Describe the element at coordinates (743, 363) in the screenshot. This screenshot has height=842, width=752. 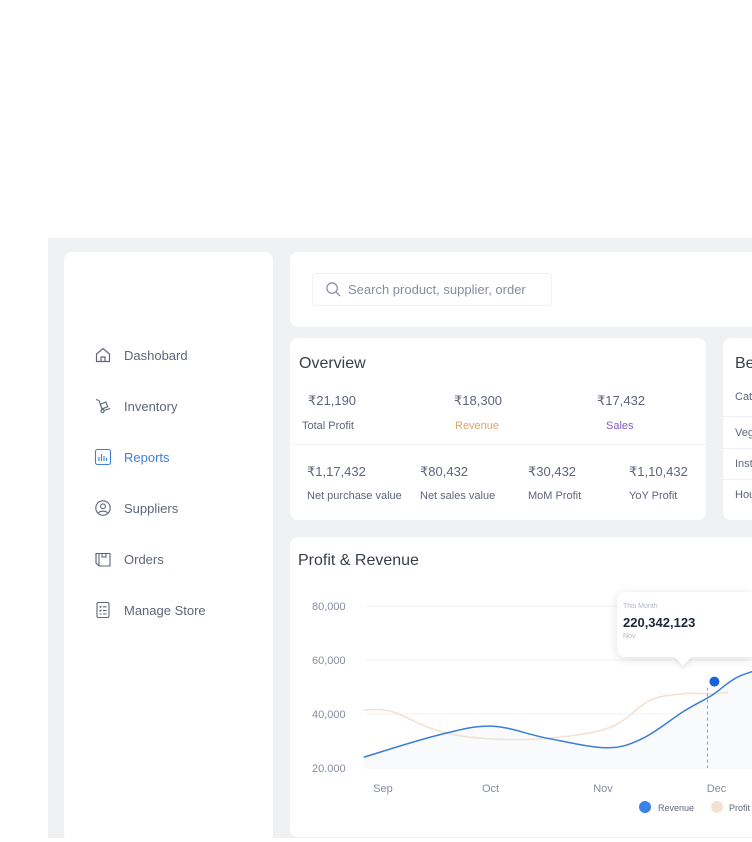
I see `best-selling-title: Be` at that location.